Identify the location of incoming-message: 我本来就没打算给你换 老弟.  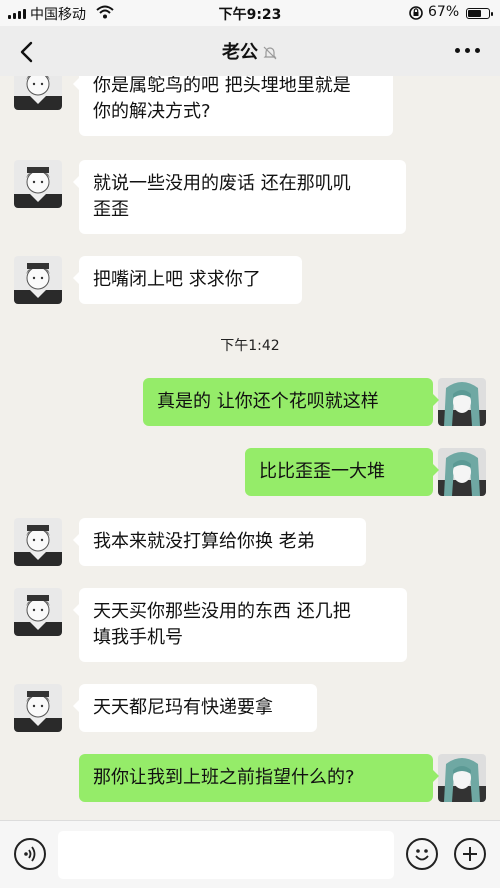
(250, 542).